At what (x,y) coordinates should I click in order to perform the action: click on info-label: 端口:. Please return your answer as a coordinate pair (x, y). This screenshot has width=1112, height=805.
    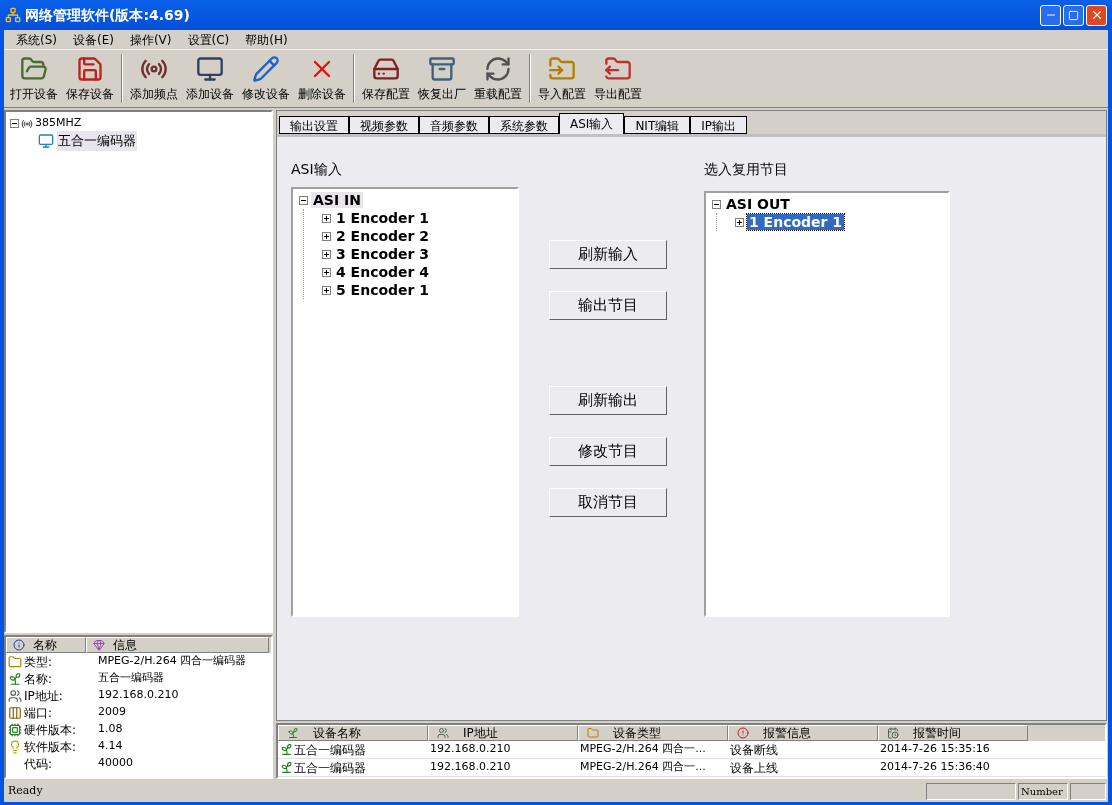
    Looking at the image, I should click on (39, 713).